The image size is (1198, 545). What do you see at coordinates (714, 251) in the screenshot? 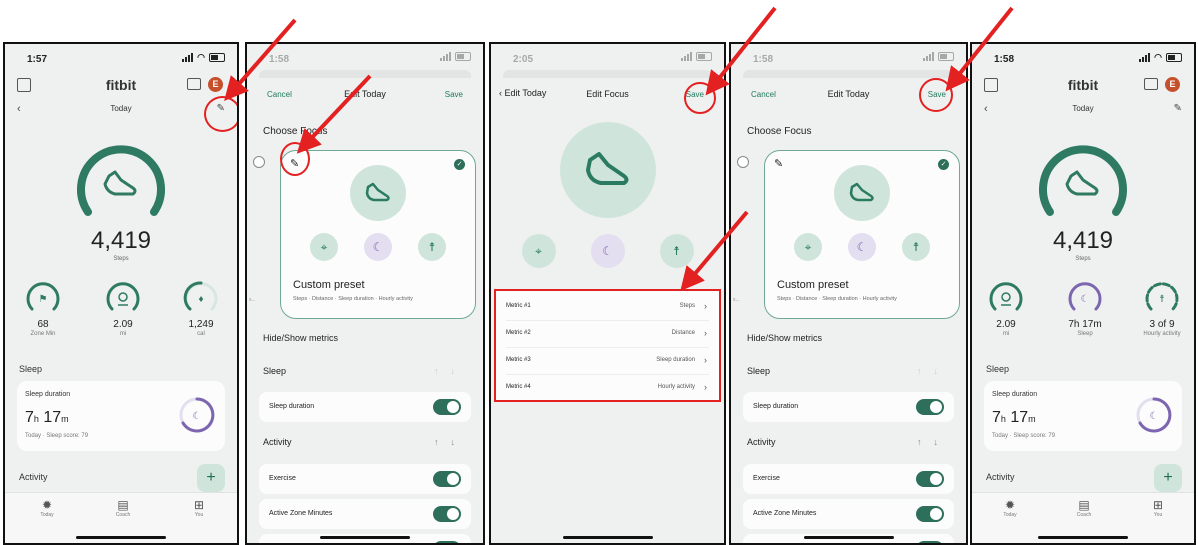
I see `arrow-to-metrics` at bounding box center [714, 251].